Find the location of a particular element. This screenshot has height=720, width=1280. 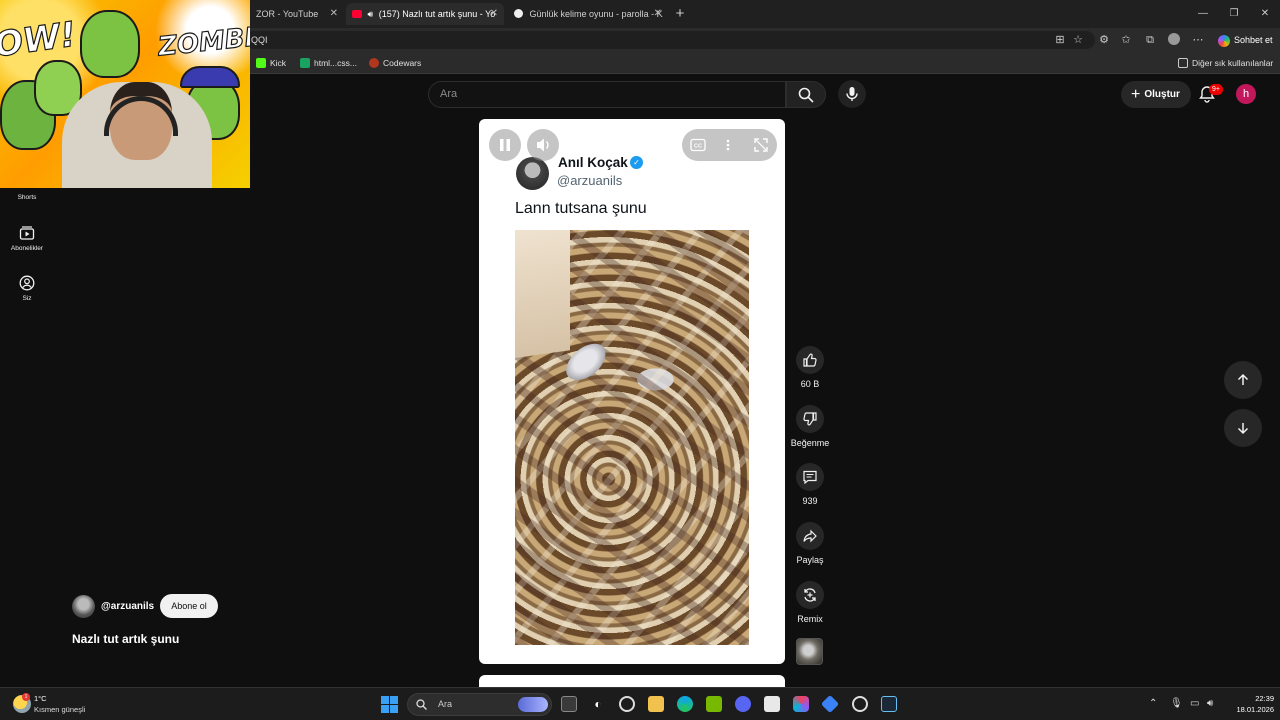

pause-icon is located at coordinates (505, 145).